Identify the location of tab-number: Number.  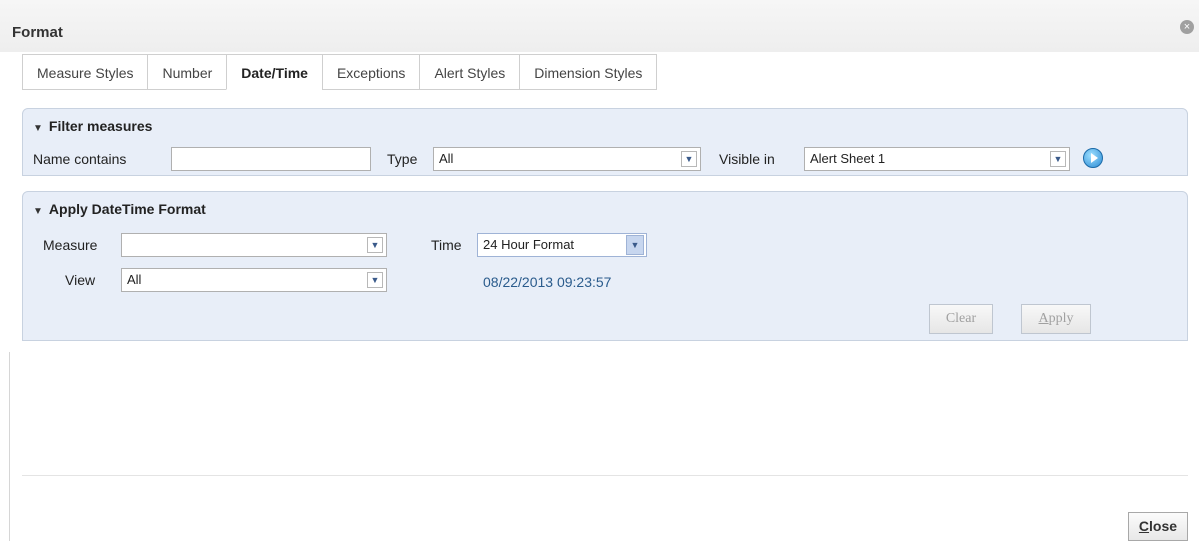
(187, 72).